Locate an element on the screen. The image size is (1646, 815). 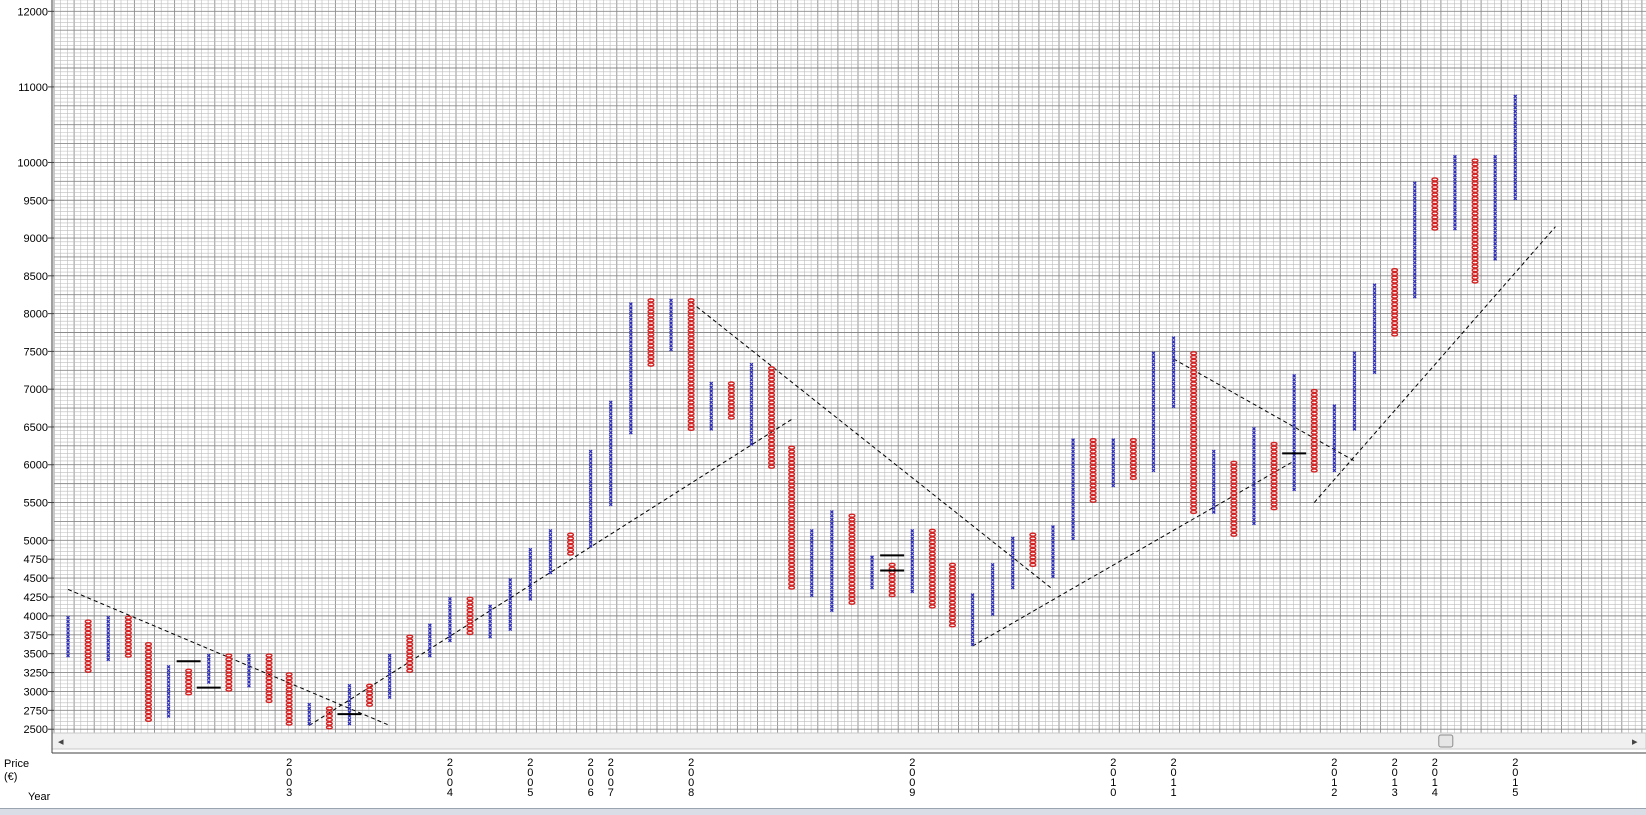
y-tick-label: 4500 is located at coordinates (36, 579).